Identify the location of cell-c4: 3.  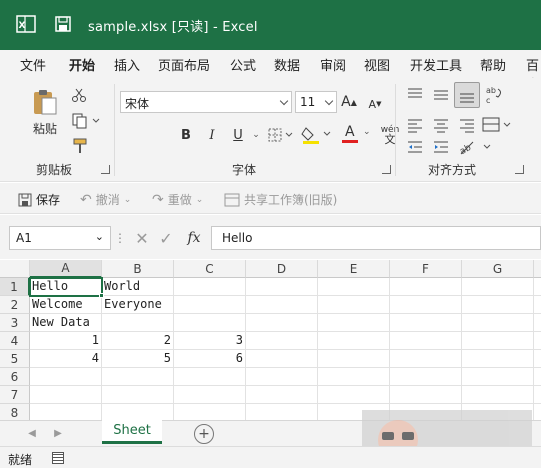
(210, 341).